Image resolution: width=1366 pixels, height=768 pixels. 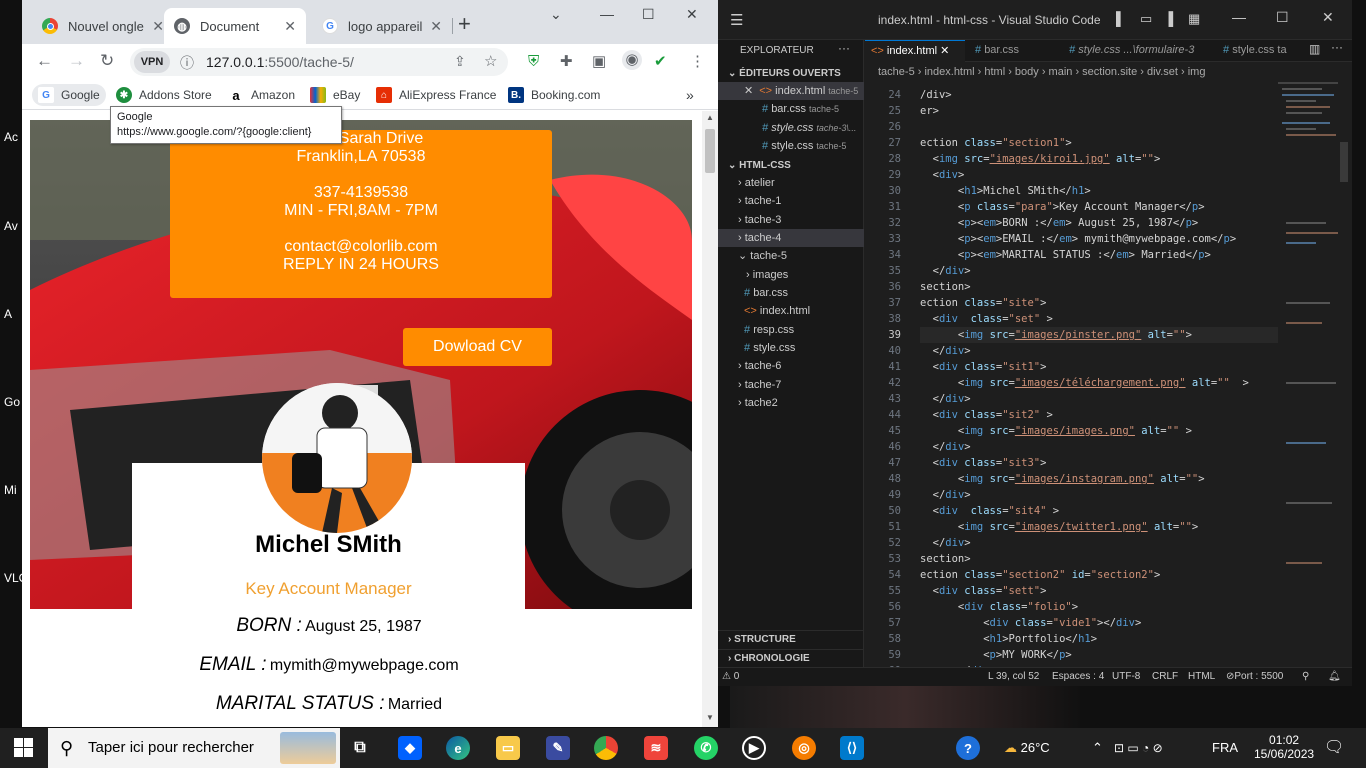 I want to click on code-line: <div class="vide1"></div>, so click(x=1030, y=623).